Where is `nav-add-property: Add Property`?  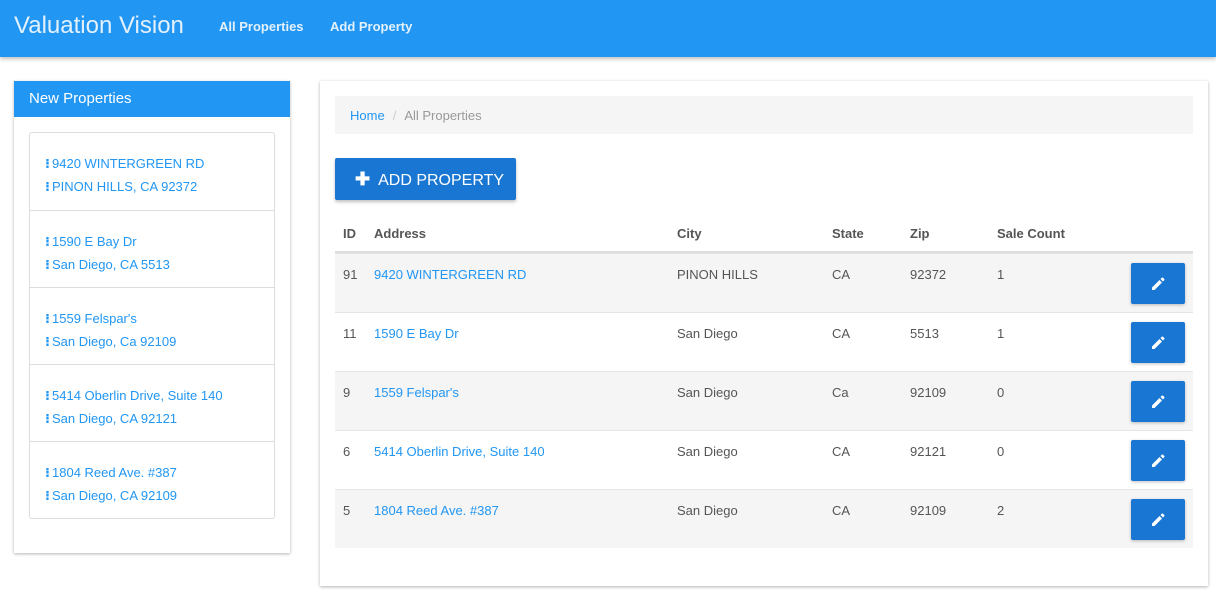
nav-add-property: Add Property is located at coordinates (371, 26).